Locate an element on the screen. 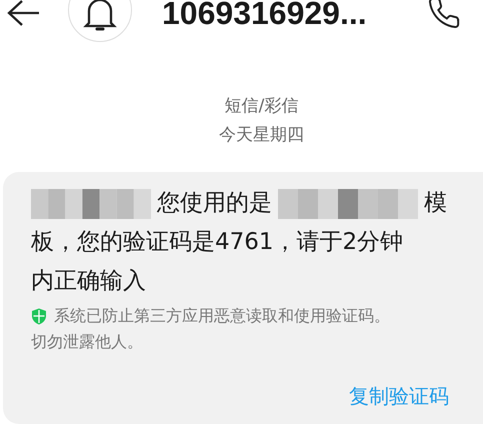 The width and height of the screenshot is (483, 424). bell-icon is located at coordinates (100, 16).